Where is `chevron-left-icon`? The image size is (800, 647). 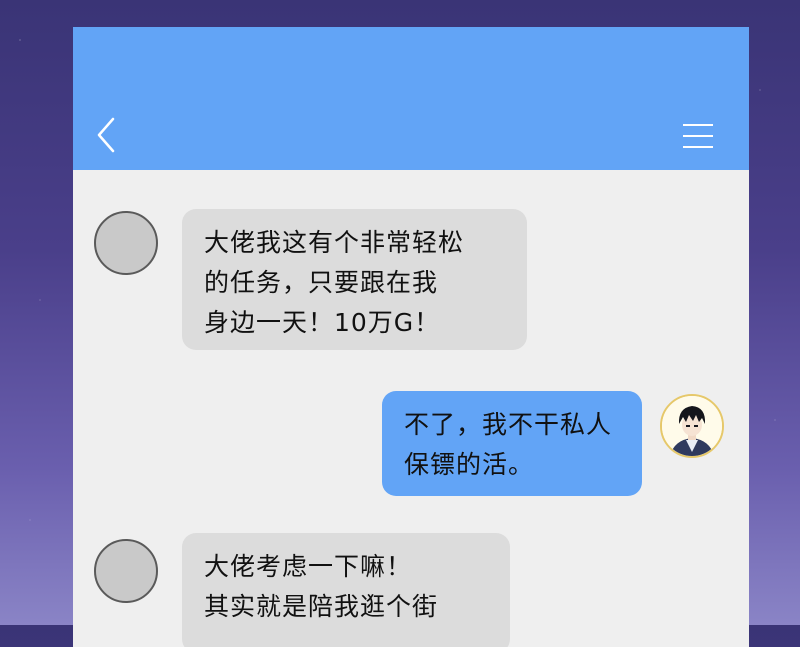 chevron-left-icon is located at coordinates (106, 135).